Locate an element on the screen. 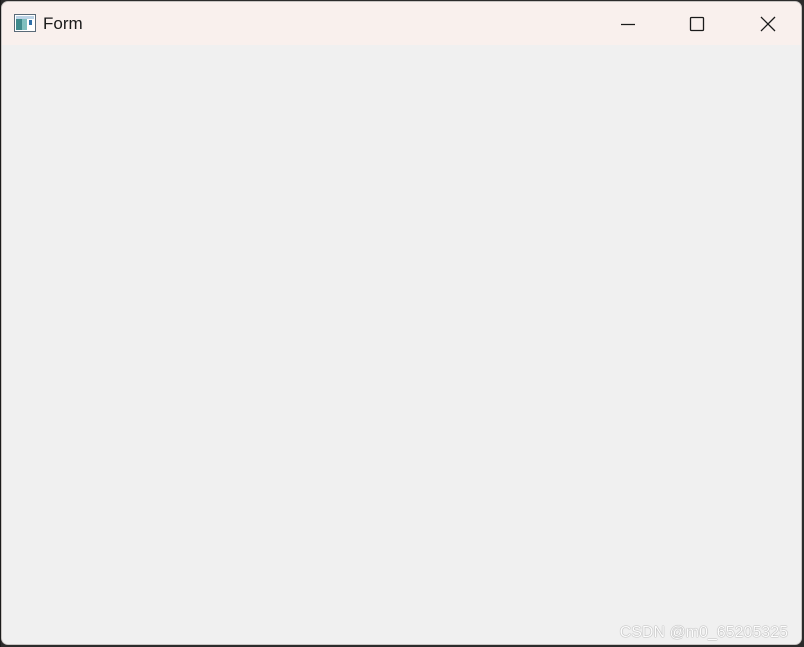  minimize-icon is located at coordinates (628, 24).